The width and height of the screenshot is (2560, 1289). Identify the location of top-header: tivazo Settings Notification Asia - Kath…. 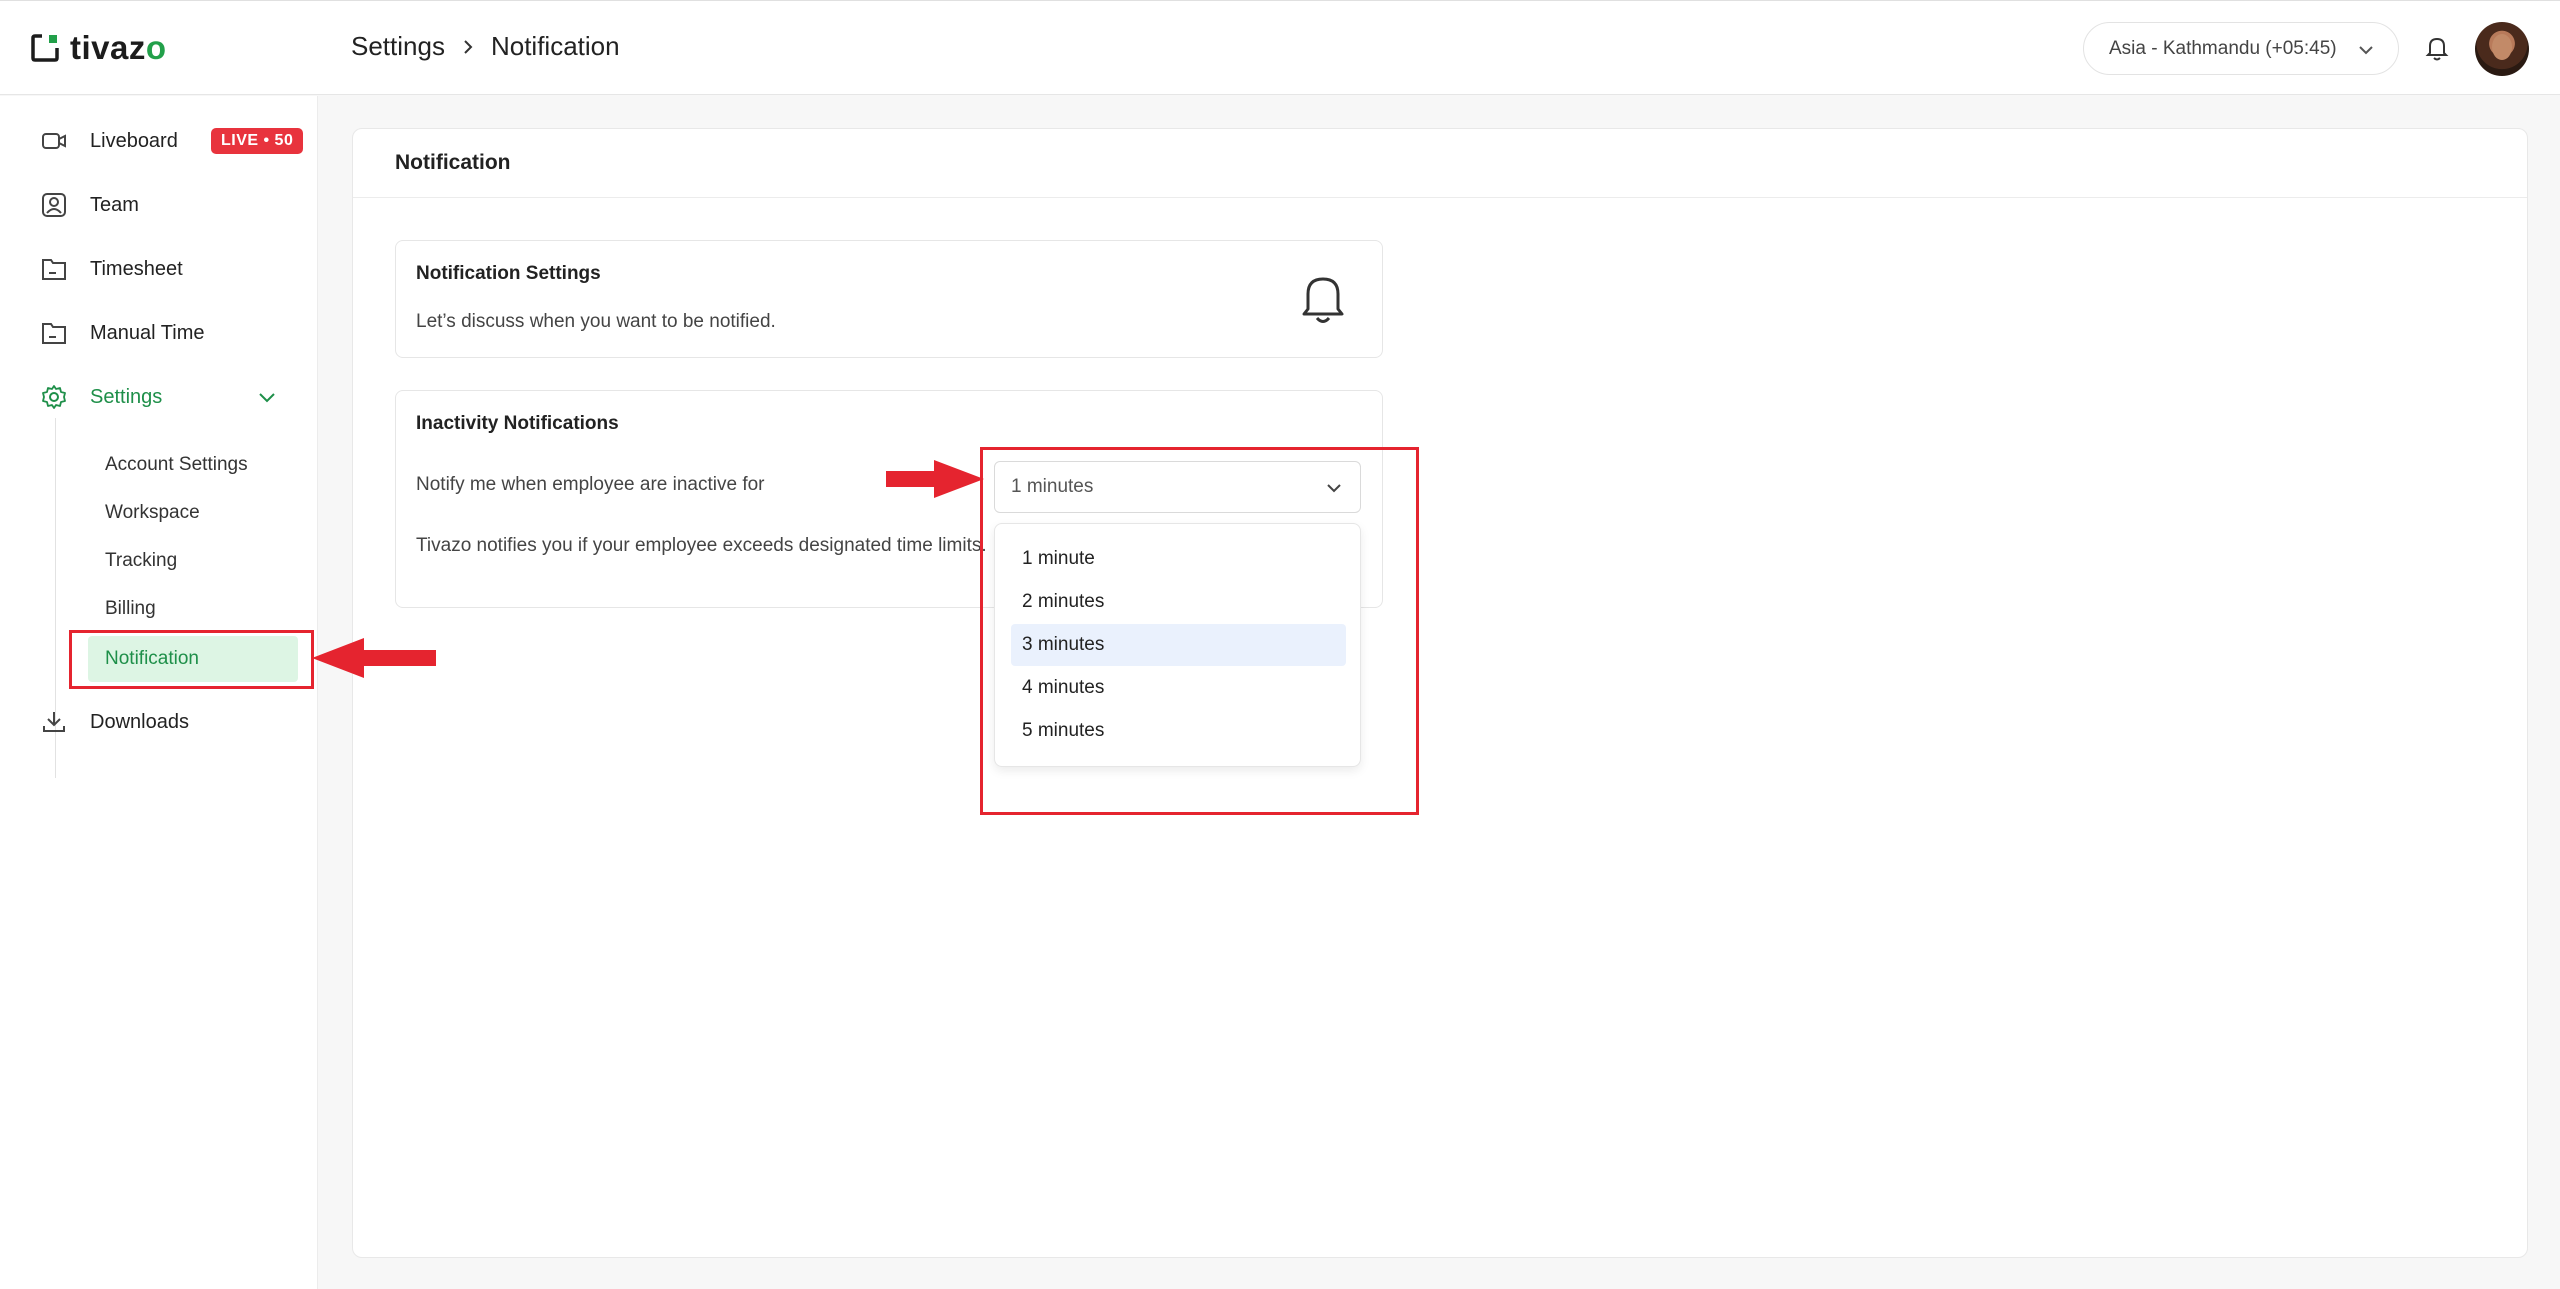
(1280, 47).